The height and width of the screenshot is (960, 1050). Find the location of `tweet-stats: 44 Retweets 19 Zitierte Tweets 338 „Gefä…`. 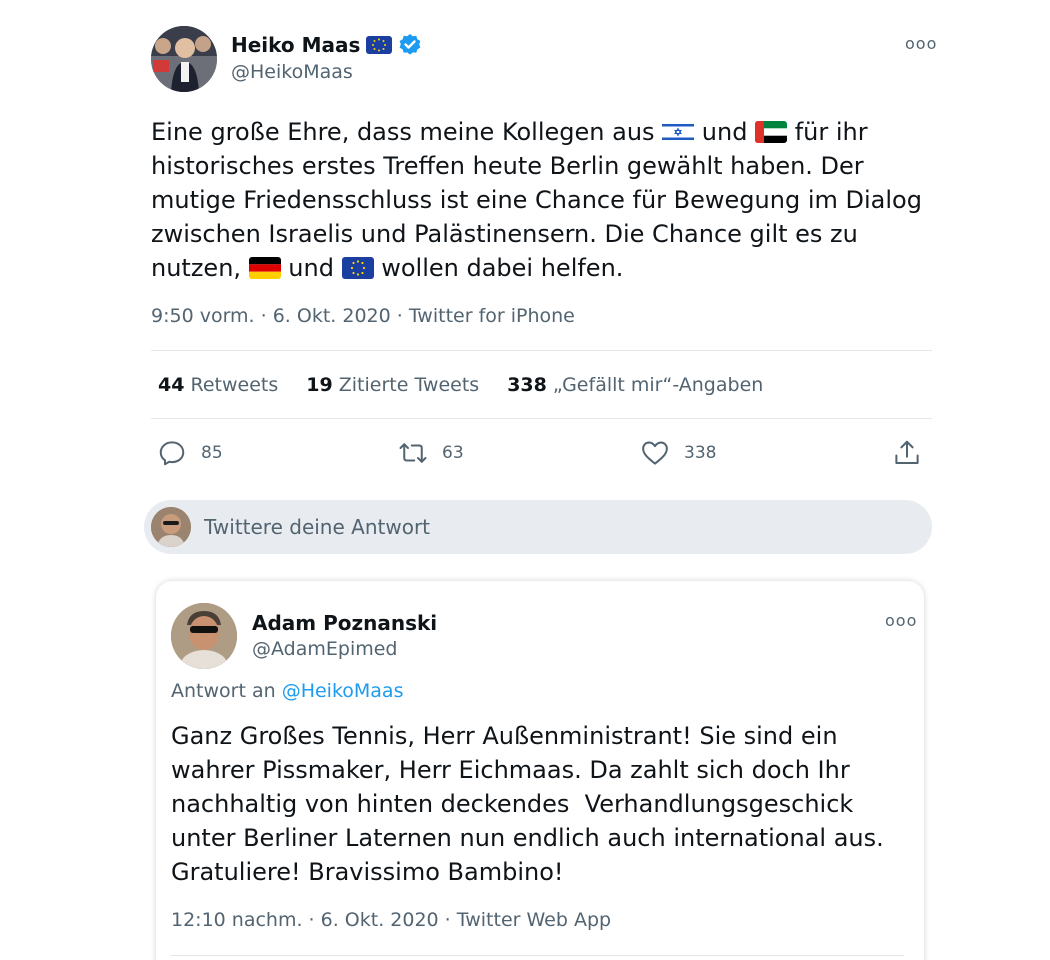

tweet-stats: 44 Retweets 19 Zitierte Tweets 338 „Gefä… is located at coordinates (460, 385).